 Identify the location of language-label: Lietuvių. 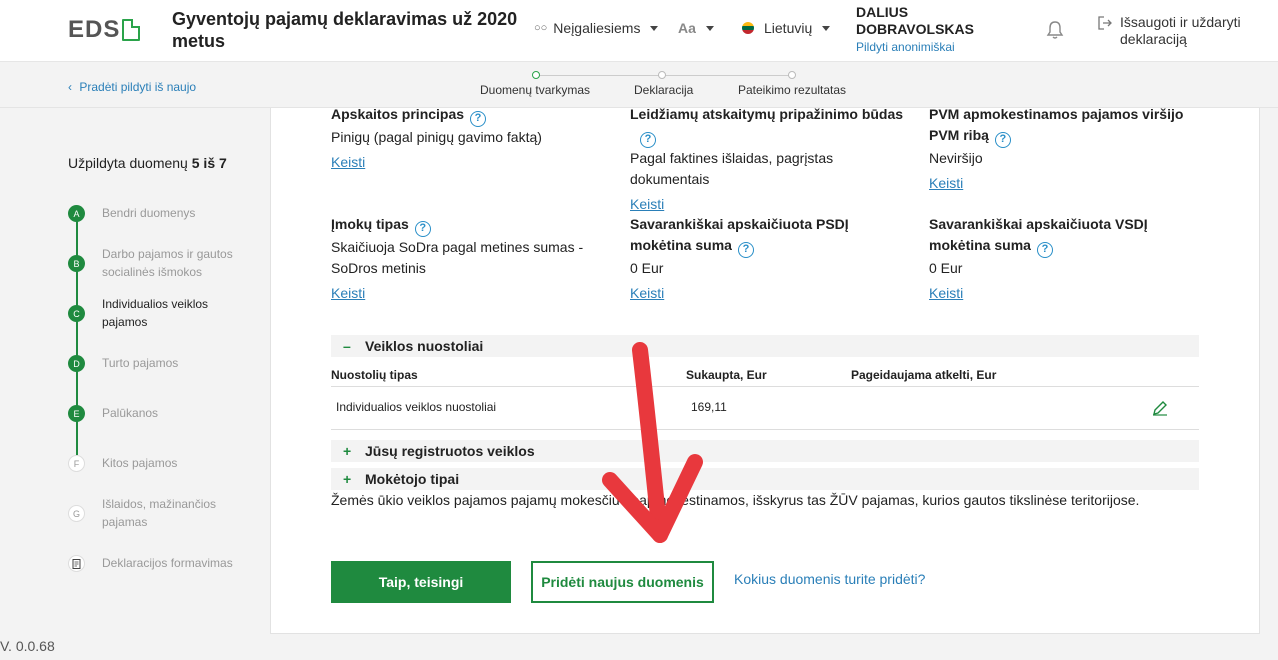
(788, 28).